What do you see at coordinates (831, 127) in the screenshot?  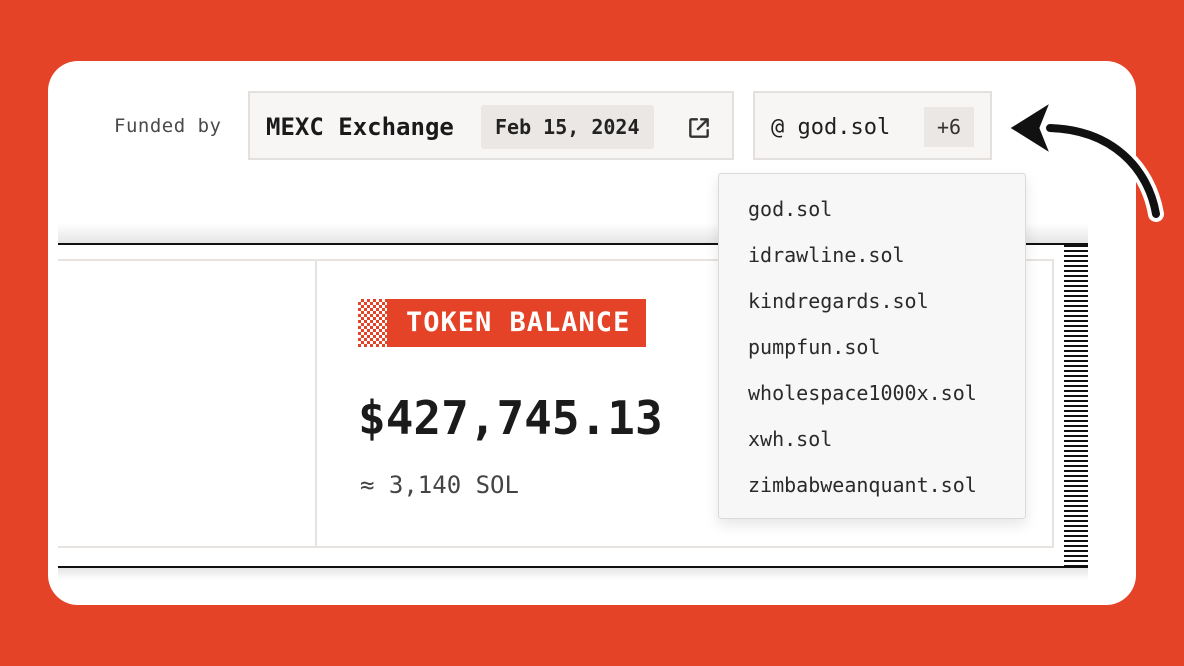 I see `primary-domain: @ god.sol` at bounding box center [831, 127].